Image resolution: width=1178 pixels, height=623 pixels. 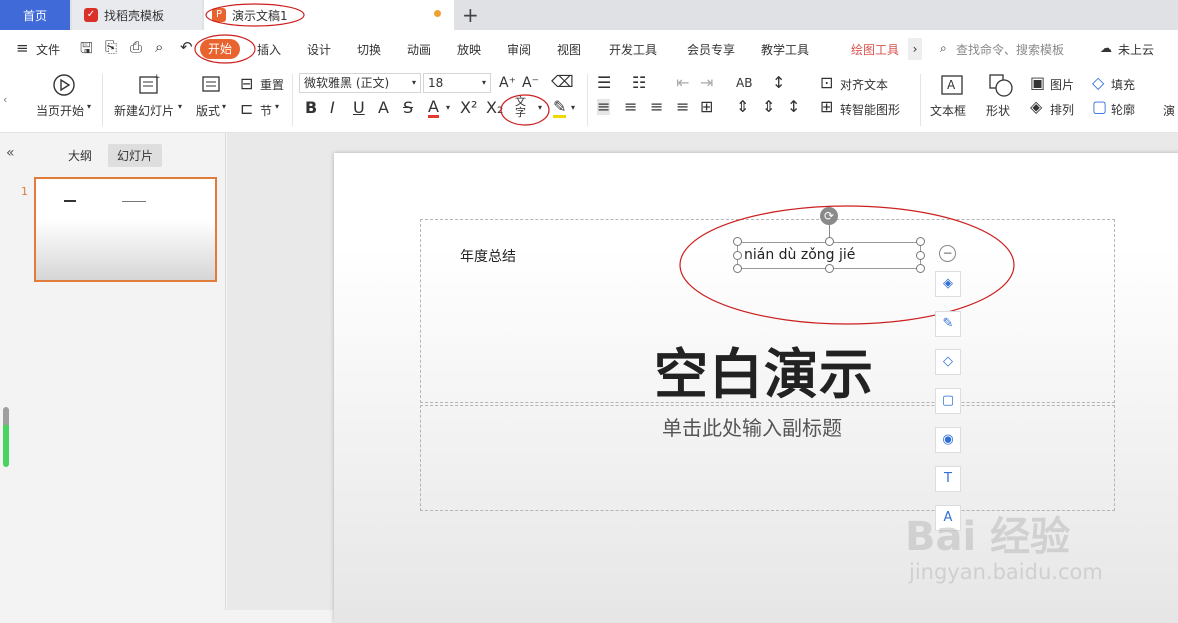 I want to click on pen-icon: ✎, so click(x=948, y=324).